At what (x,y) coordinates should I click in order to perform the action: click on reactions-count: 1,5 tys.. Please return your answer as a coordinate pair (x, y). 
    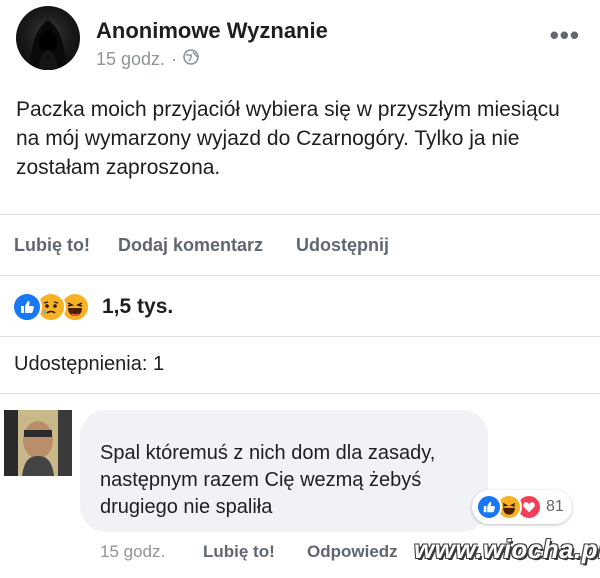
    Looking at the image, I should click on (137, 307).